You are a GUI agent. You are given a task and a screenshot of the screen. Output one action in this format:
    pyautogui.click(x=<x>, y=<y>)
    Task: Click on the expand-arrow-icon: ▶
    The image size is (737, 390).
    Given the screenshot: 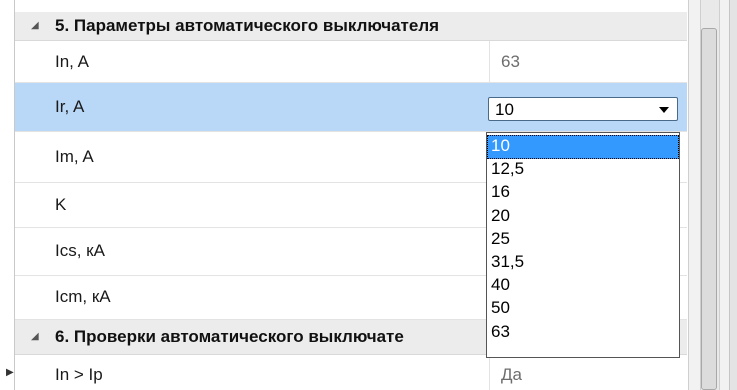 What is the action you would take?
    pyautogui.click(x=10, y=372)
    